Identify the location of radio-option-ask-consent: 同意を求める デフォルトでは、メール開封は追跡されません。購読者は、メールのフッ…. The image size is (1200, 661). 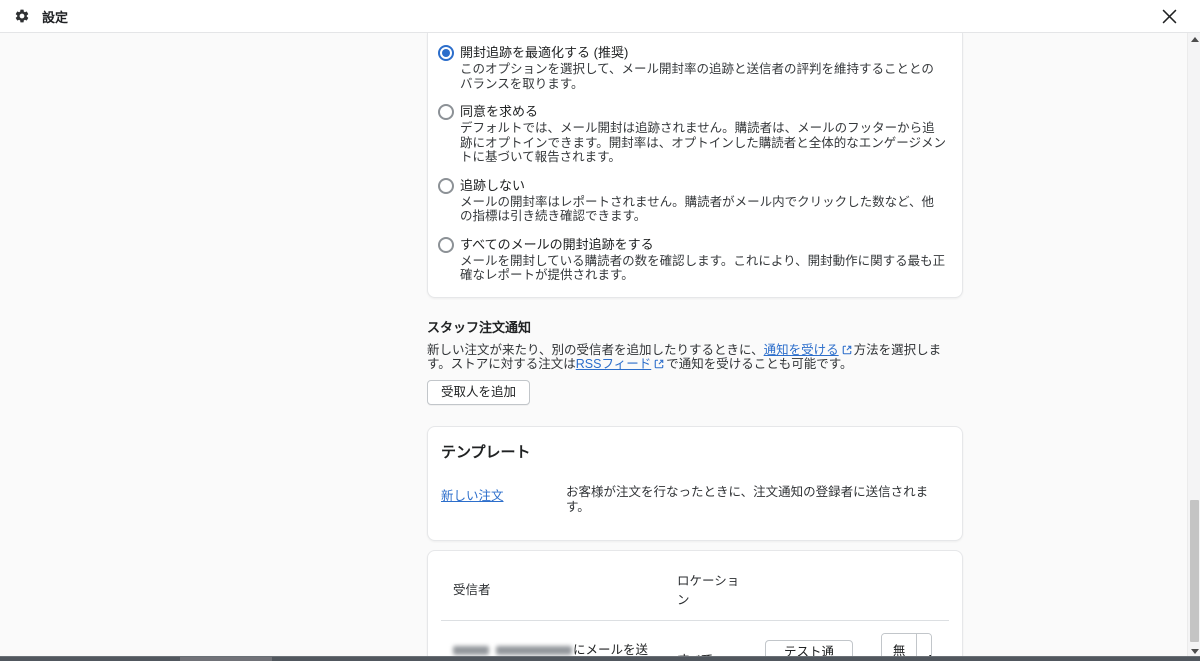
(692, 134).